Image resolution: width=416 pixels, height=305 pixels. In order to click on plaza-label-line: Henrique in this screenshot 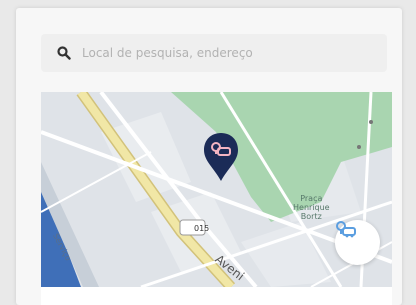, I will do `click(311, 207)`.